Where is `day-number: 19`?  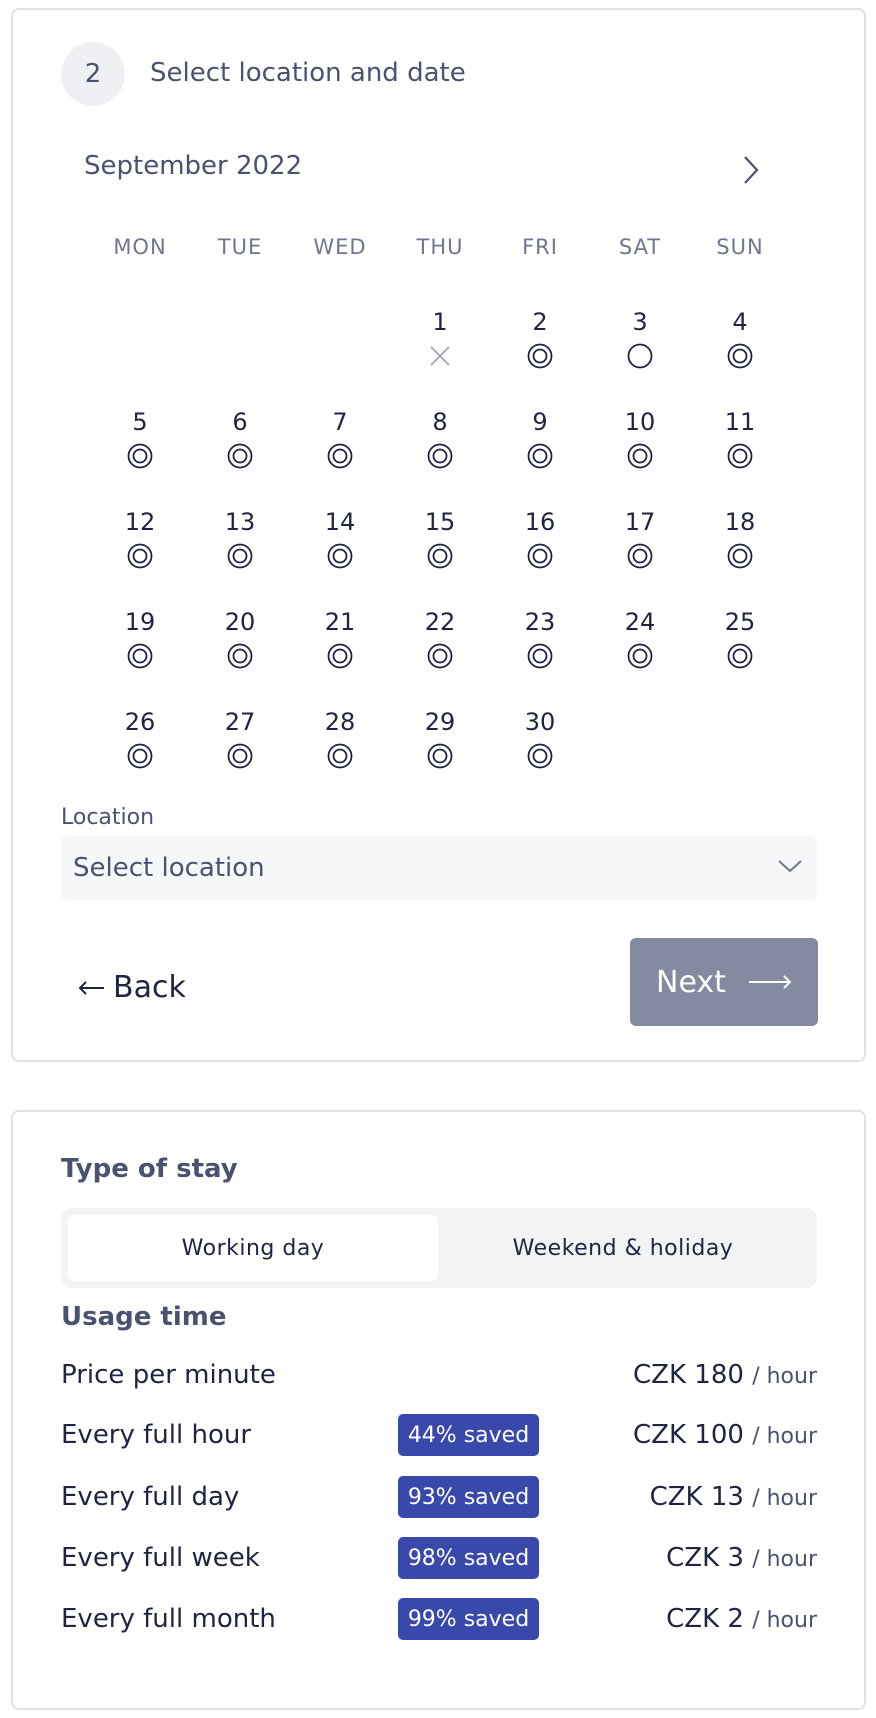
day-number: 19 is located at coordinates (140, 622).